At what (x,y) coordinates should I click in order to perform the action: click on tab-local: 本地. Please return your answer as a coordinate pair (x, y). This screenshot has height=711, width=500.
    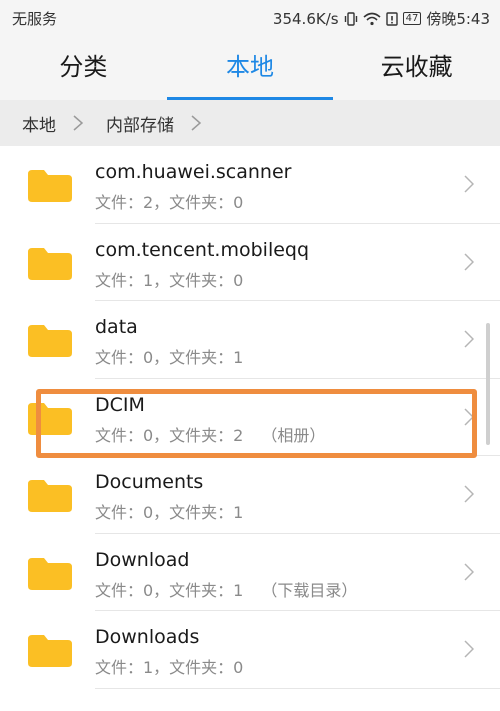
    Looking at the image, I should click on (250, 67).